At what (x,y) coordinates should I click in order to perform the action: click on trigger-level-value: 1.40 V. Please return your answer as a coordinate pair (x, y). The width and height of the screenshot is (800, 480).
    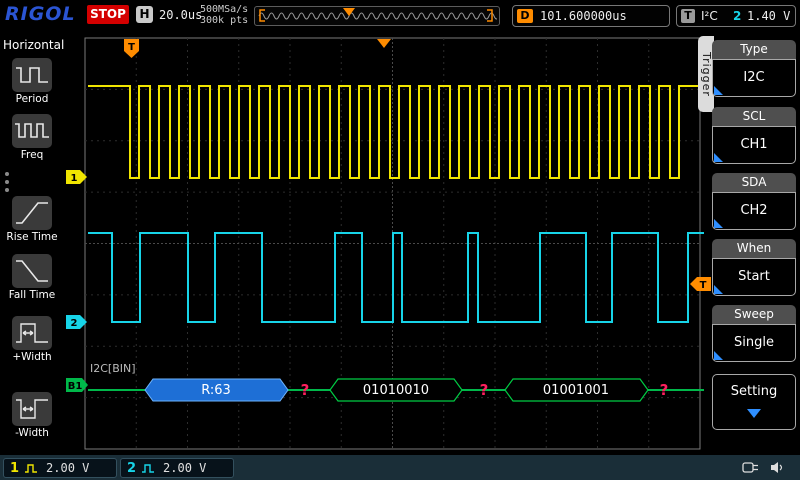
    Looking at the image, I should click on (769, 16).